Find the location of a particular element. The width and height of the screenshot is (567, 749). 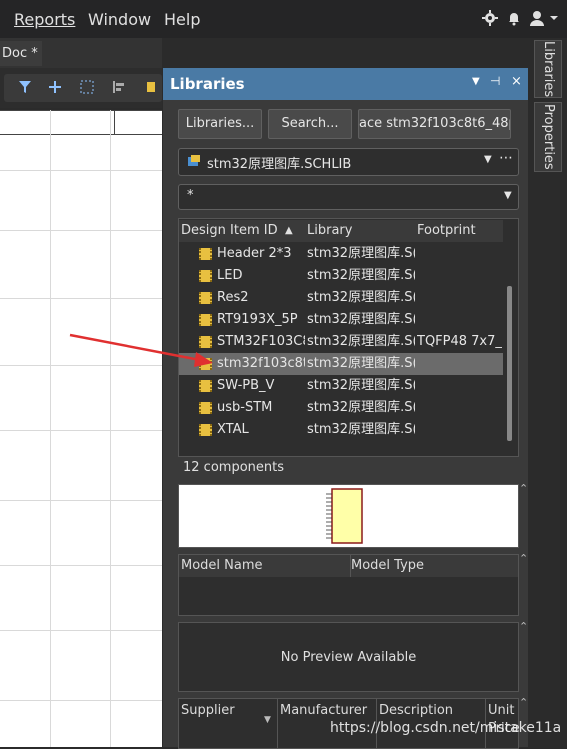

component-row: XTAL stm32原理图库.S( is located at coordinates (341, 430).